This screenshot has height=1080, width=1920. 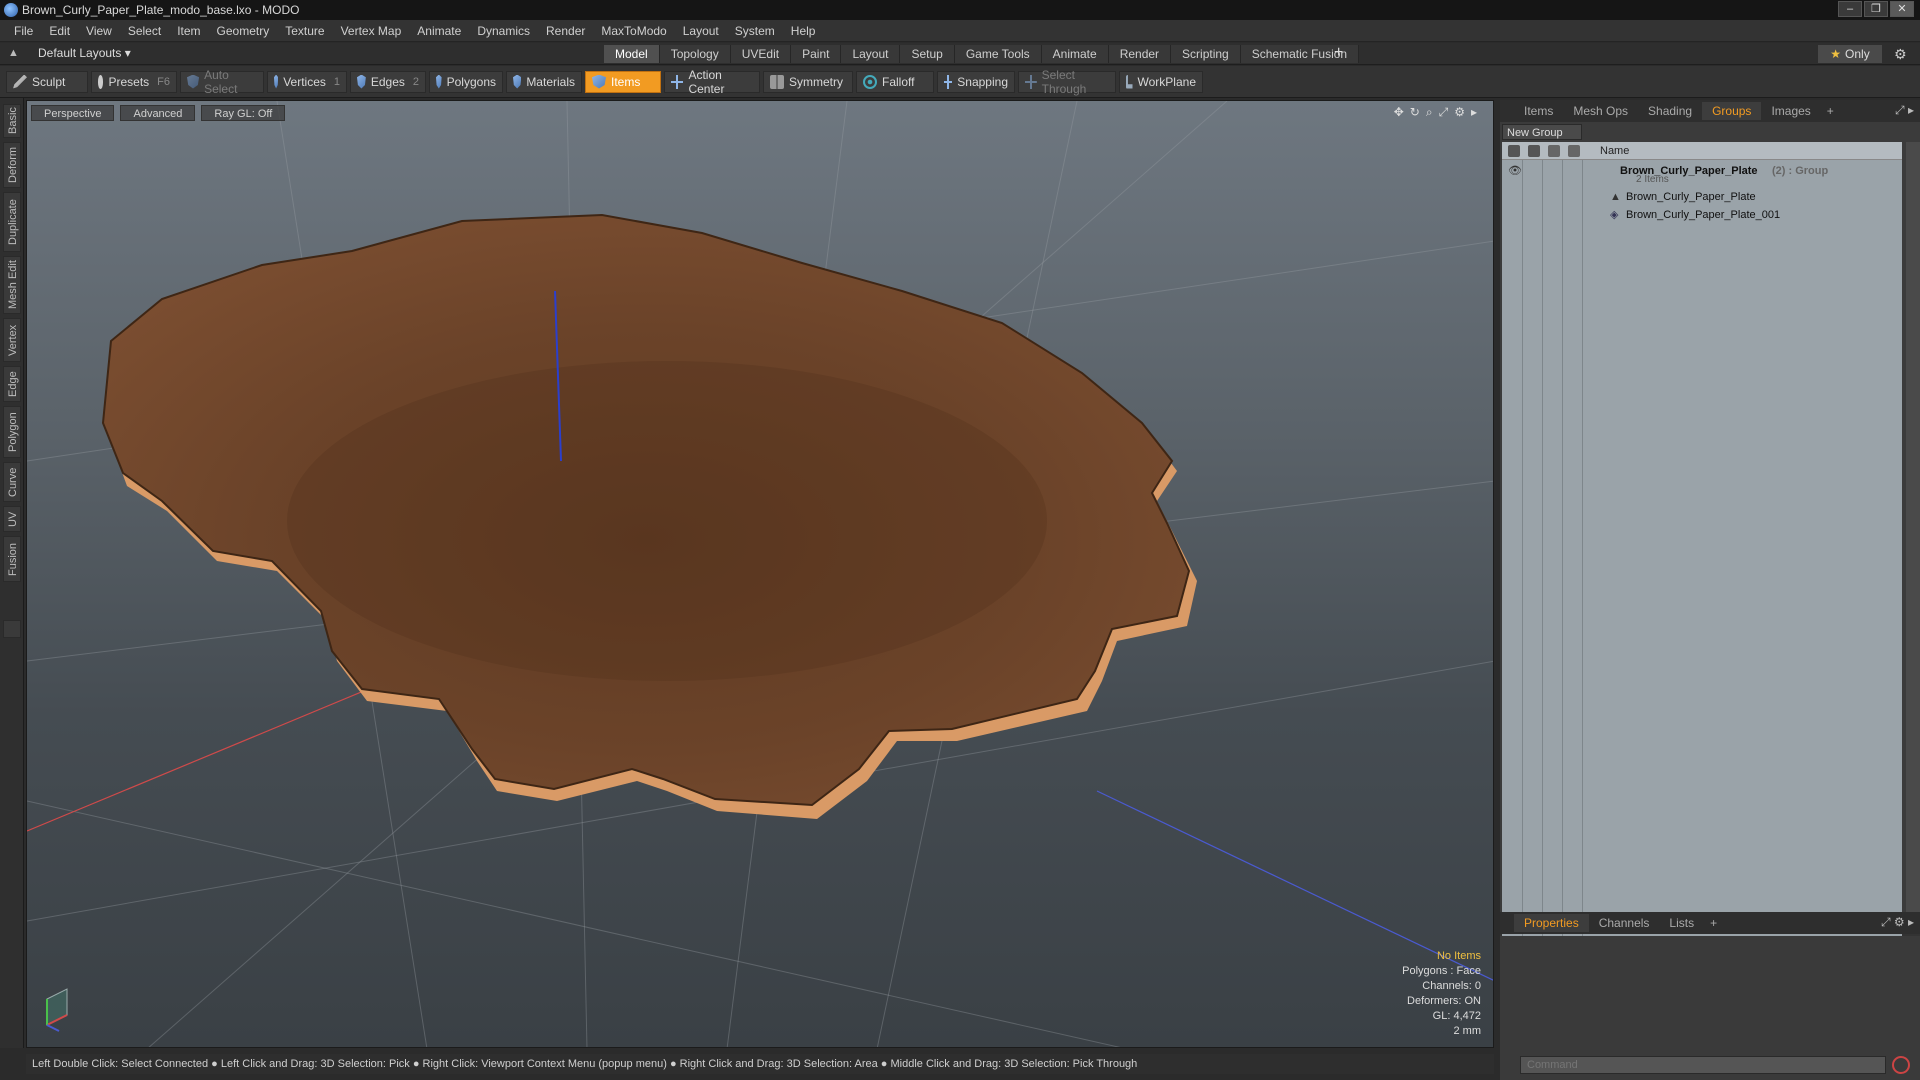 I want to click on action-center-button: Action Center, so click(x=712, y=82).